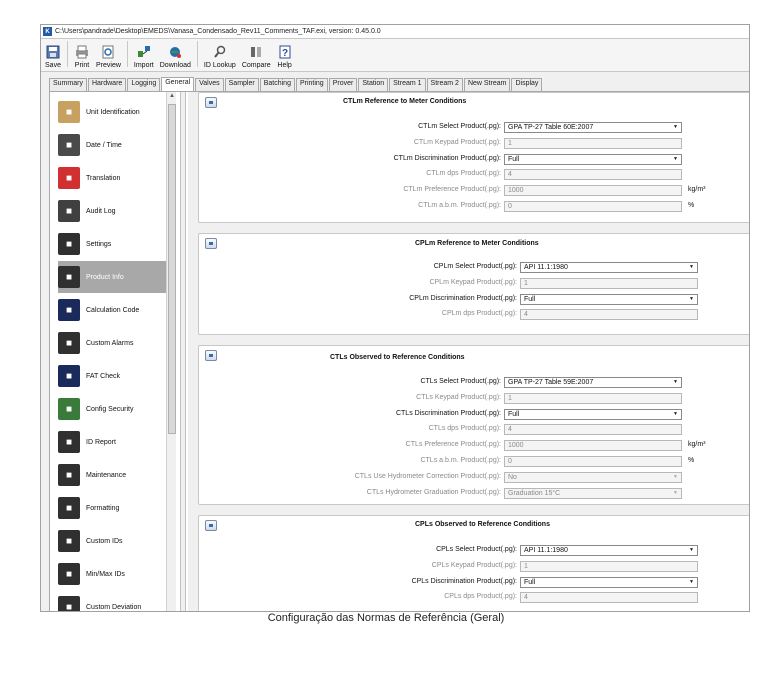 Image resolution: width=772 pixels, height=676 pixels. I want to click on tab-sampler: Sampler, so click(241, 84).